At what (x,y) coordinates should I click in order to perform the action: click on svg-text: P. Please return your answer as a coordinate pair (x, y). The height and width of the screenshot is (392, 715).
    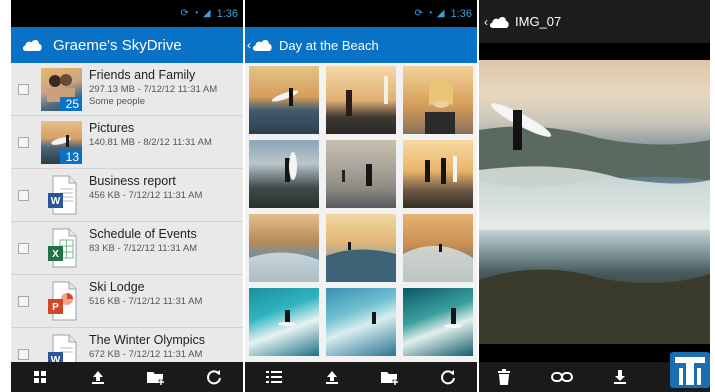
    Looking at the image, I should click on (55, 307).